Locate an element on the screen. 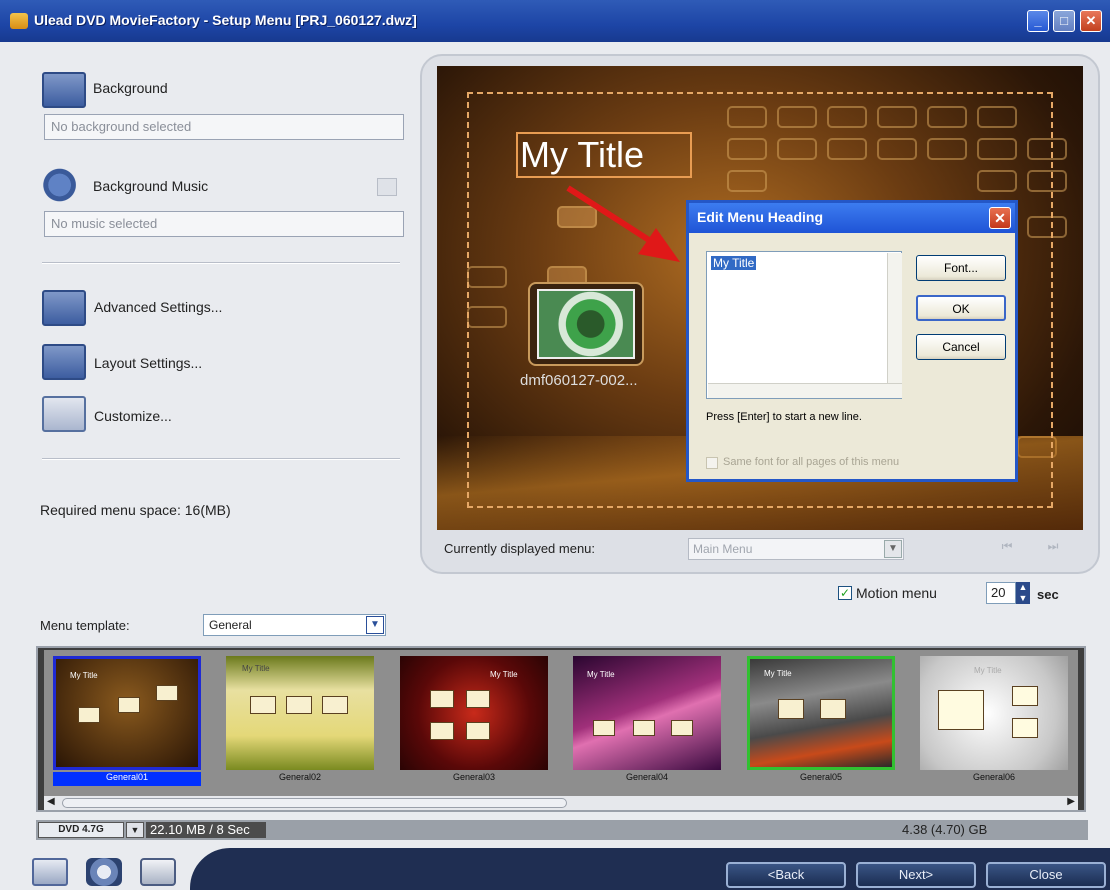  menu-title-text: My Title is located at coordinates (604, 155).